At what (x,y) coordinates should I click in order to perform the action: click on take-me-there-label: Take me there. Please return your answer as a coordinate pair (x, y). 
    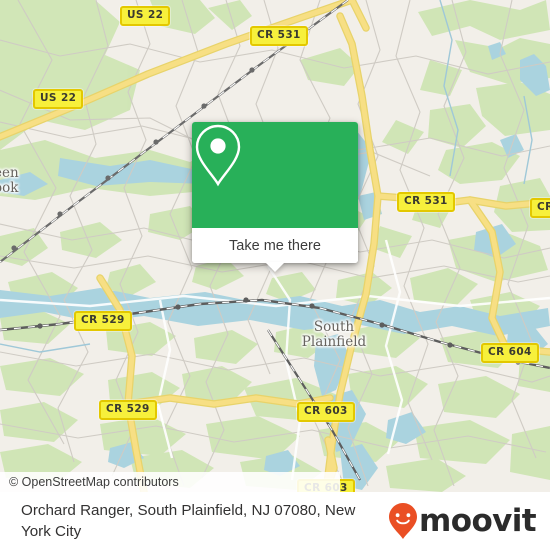
    Looking at the image, I should click on (275, 245).